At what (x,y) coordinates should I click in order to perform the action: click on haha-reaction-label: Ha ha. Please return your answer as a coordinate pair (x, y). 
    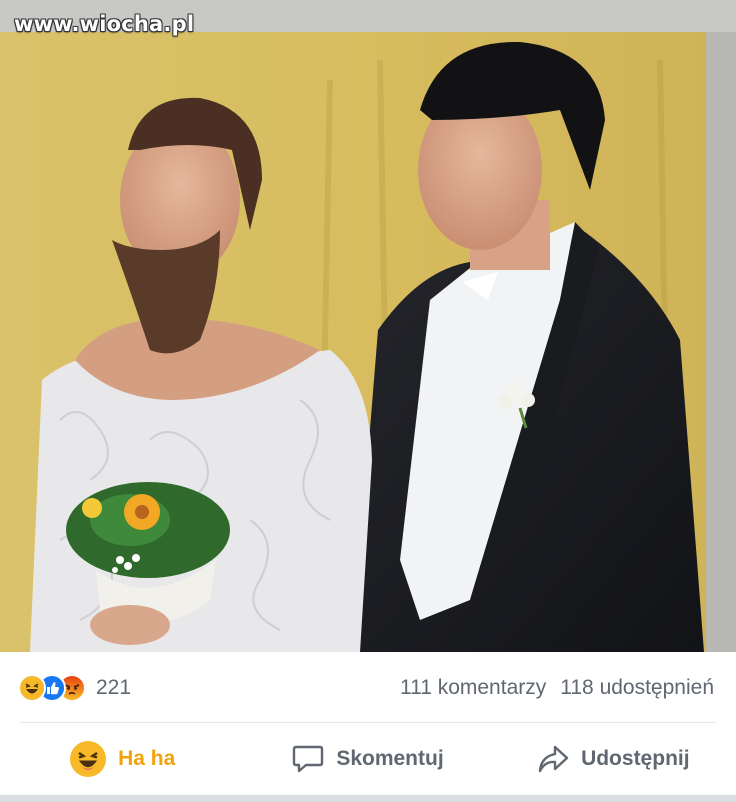
    Looking at the image, I should click on (147, 758).